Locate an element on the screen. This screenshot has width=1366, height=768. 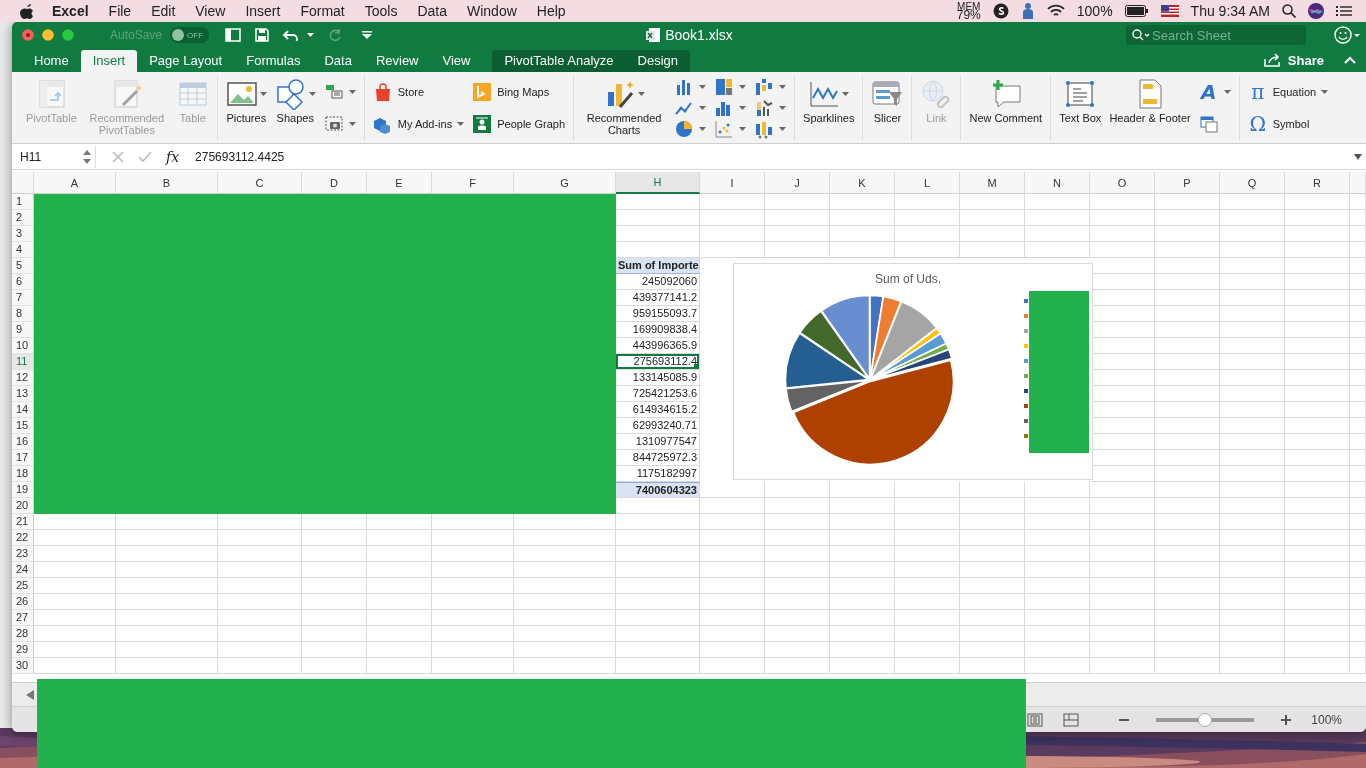
orb-icon is located at coordinates (1316, 11).